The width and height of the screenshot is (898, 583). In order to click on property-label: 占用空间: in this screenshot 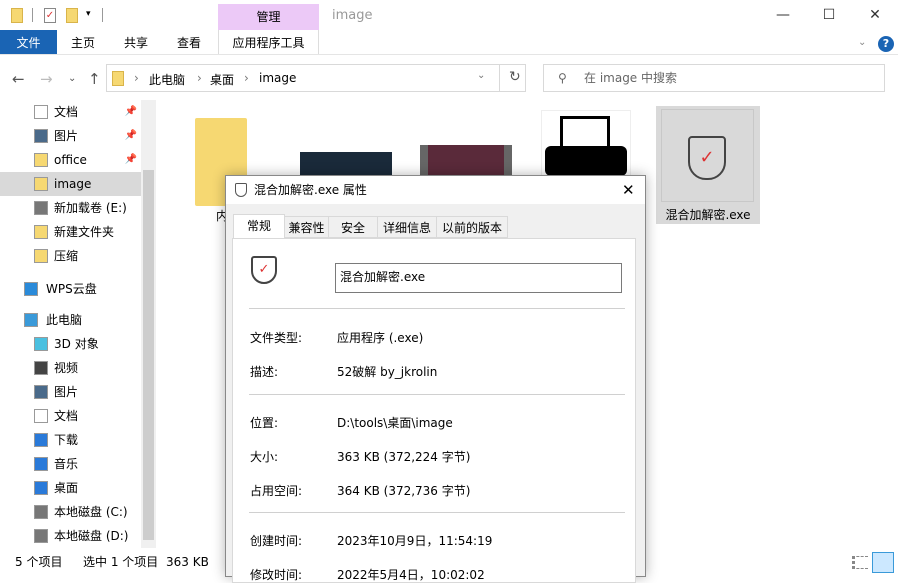, I will do `click(276, 491)`.